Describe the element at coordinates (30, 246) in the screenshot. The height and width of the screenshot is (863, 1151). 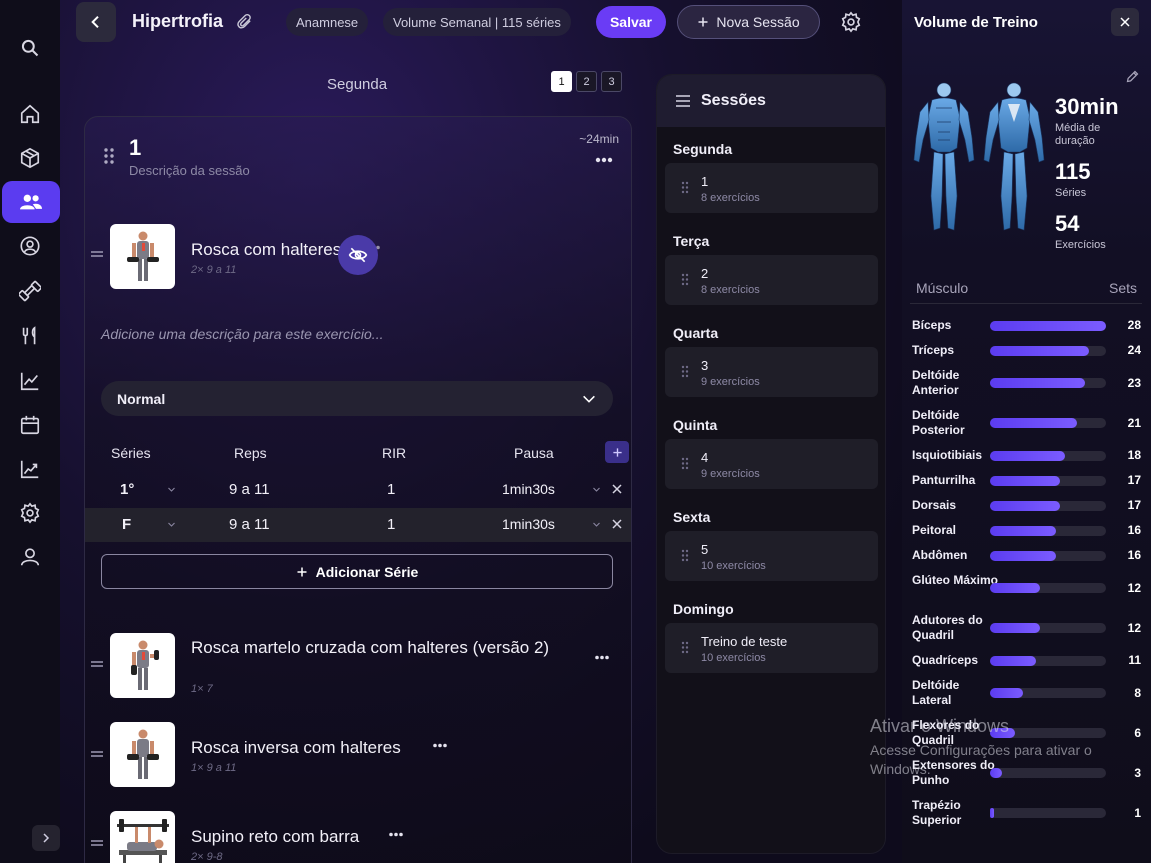
I see `nav-profile` at that location.